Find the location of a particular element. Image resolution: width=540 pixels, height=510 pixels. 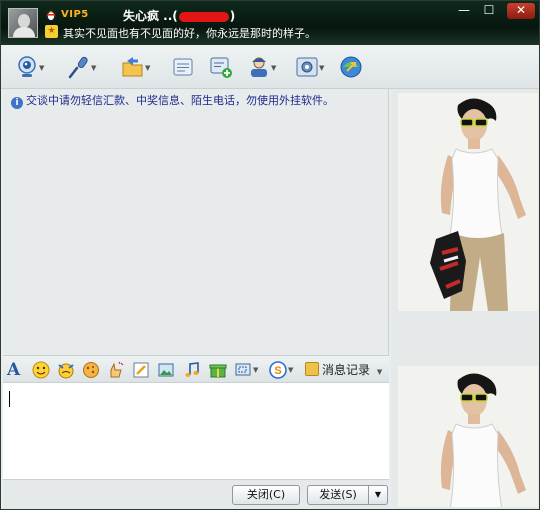

emoji-button is located at coordinates (41, 370).